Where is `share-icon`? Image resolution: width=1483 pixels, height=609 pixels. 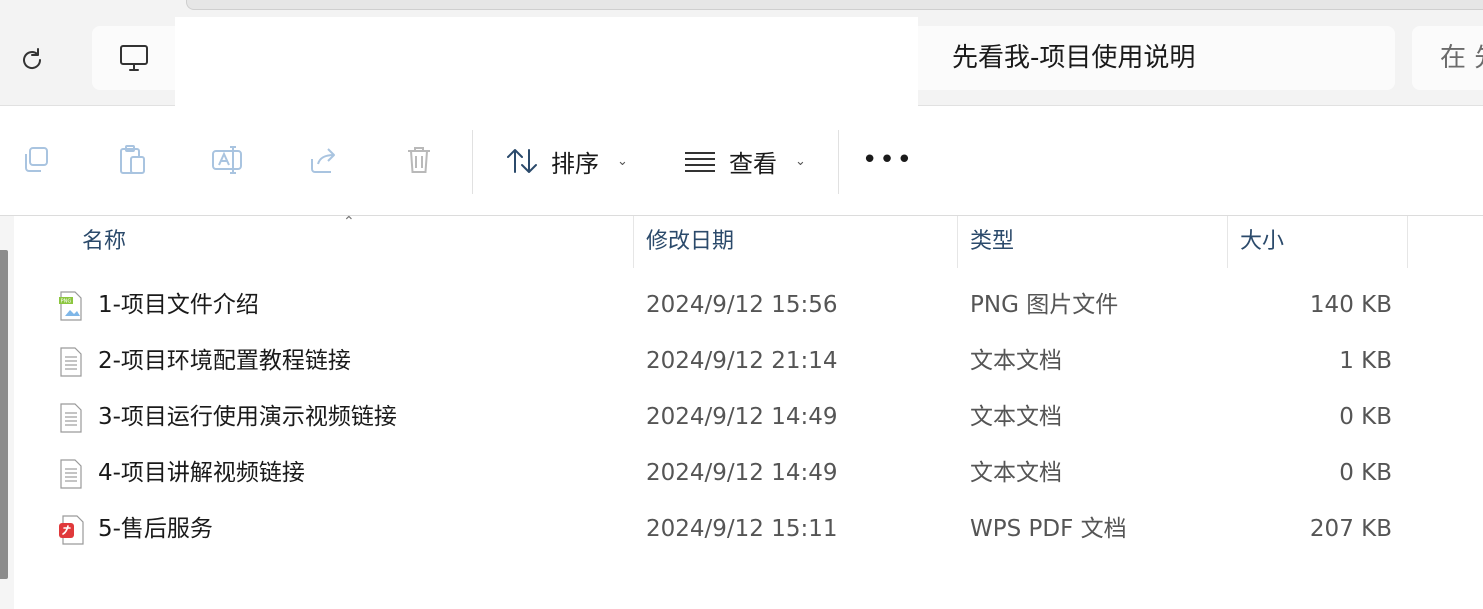
share-icon is located at coordinates (323, 160).